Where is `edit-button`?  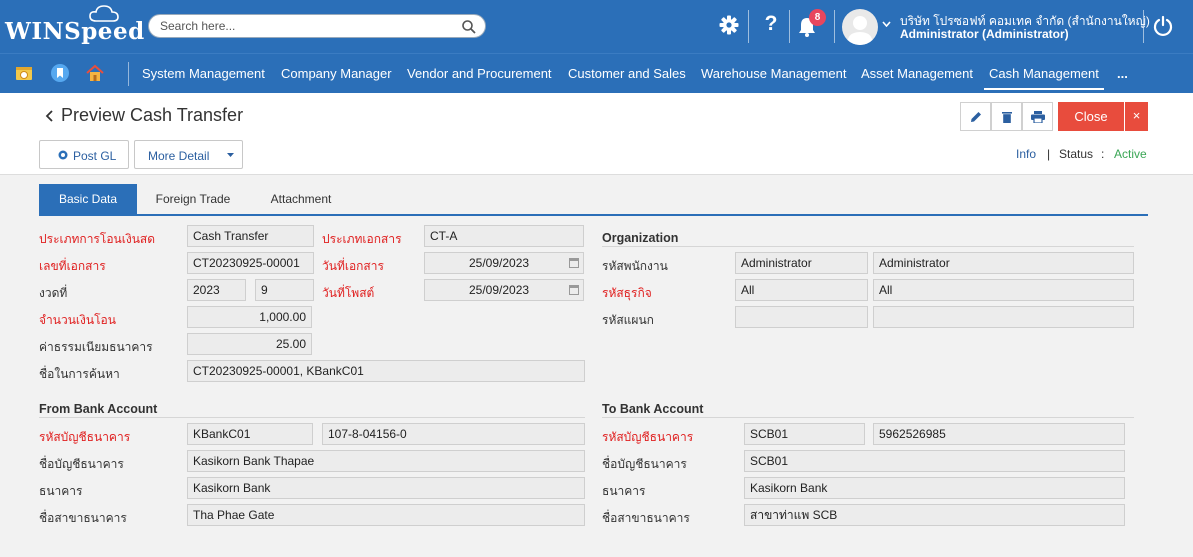
edit-button is located at coordinates (975, 116).